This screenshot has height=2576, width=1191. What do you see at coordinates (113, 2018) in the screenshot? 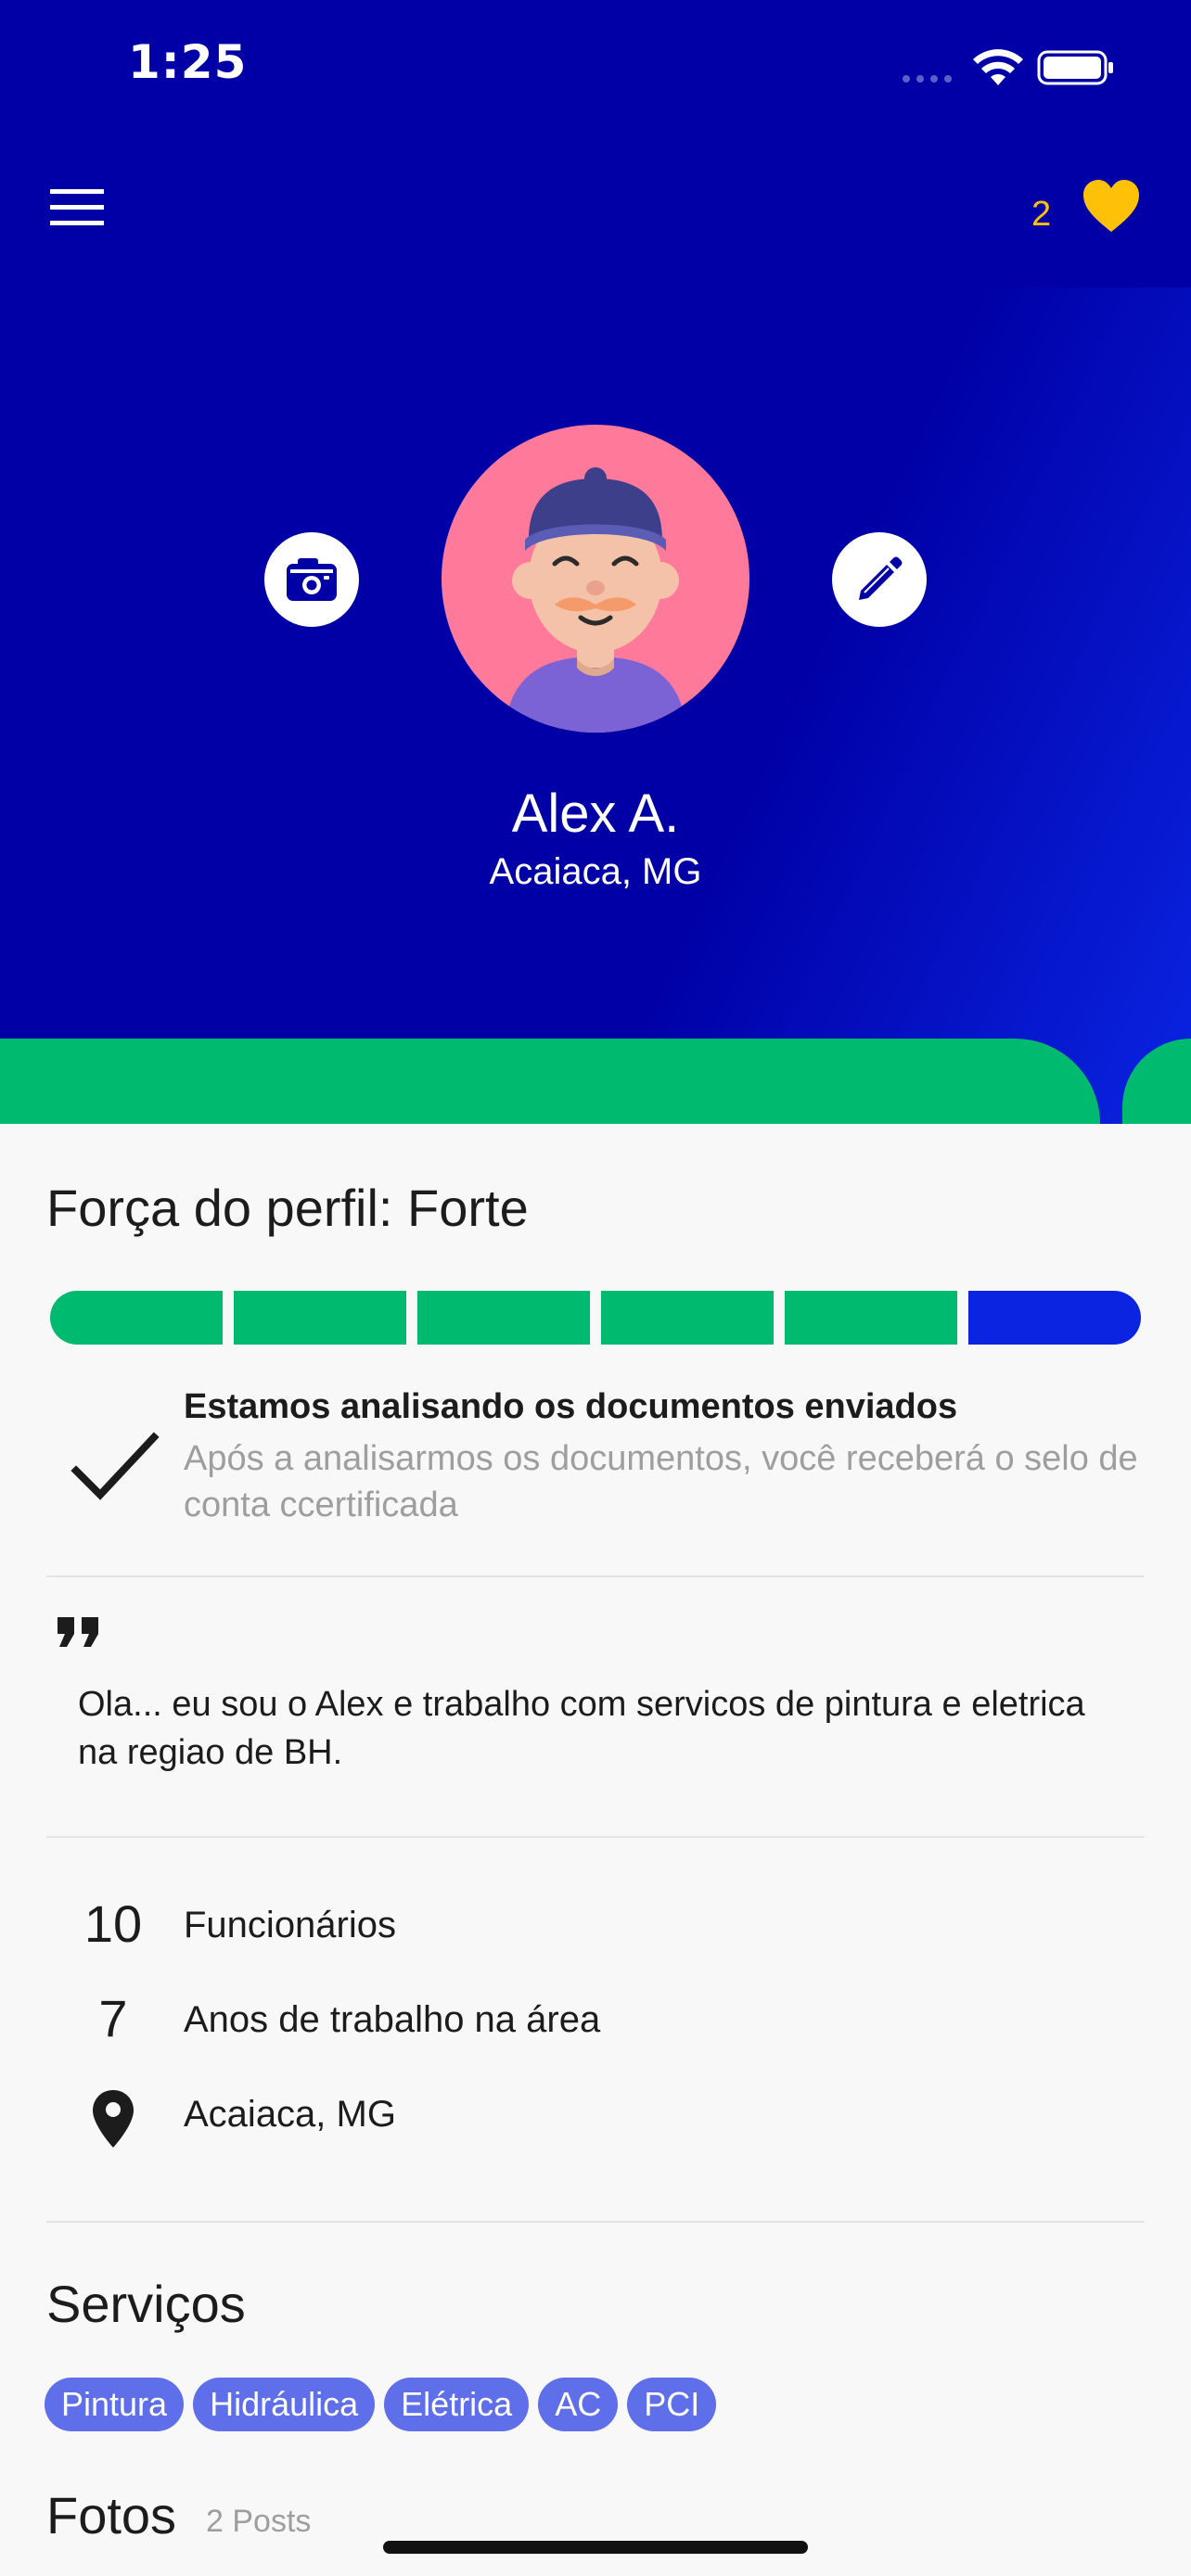
I see `years-count: 7` at bounding box center [113, 2018].